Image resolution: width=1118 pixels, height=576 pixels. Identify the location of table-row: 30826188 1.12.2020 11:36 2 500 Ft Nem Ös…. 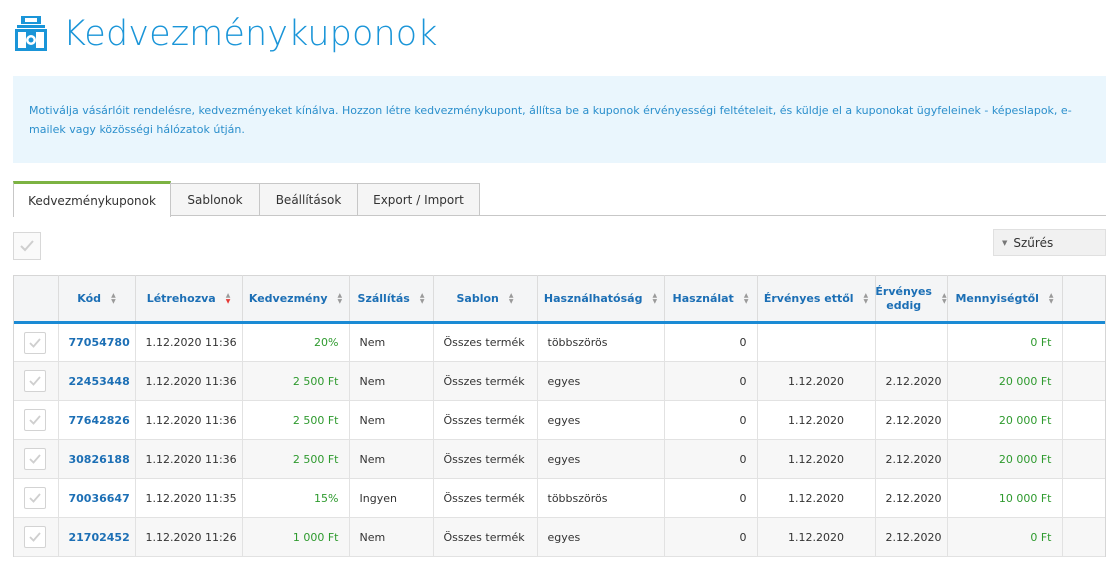
(559, 459).